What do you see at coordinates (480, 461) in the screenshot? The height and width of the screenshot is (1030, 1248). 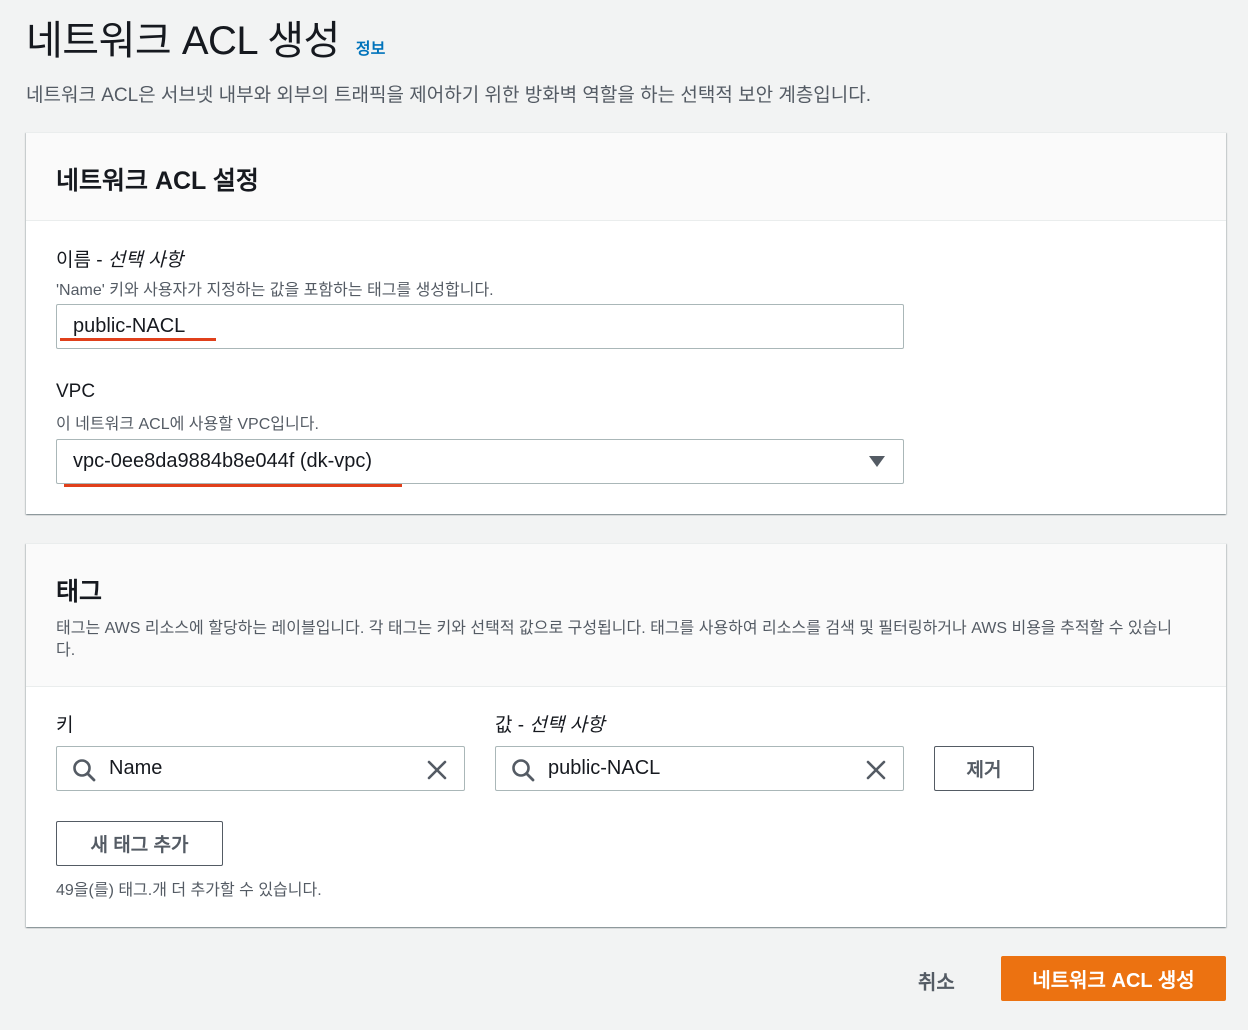 I see `vpc-select: vpc-0ee8da9884b8e044f (dk-vpc)` at bounding box center [480, 461].